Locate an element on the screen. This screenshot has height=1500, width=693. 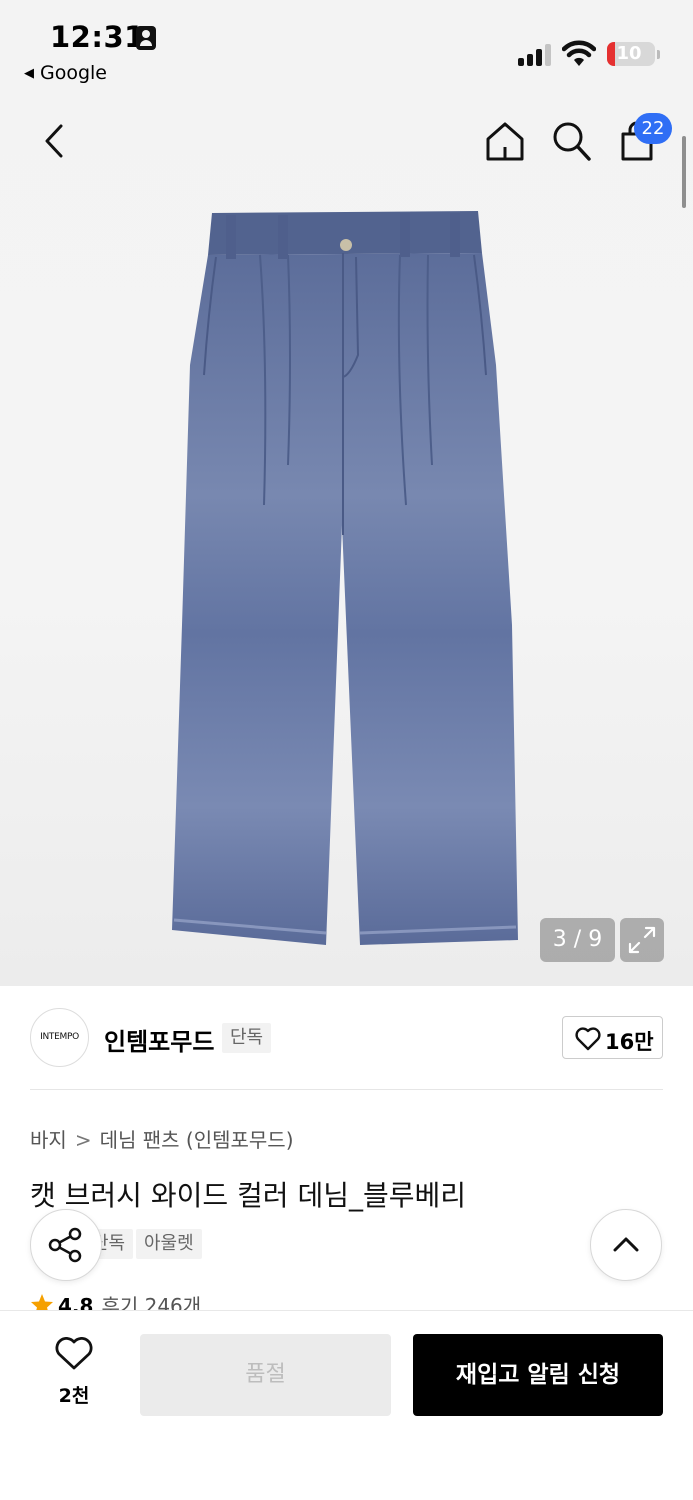
restock-alert-button: 재입고 알림 신청 is located at coordinates (538, 1375).